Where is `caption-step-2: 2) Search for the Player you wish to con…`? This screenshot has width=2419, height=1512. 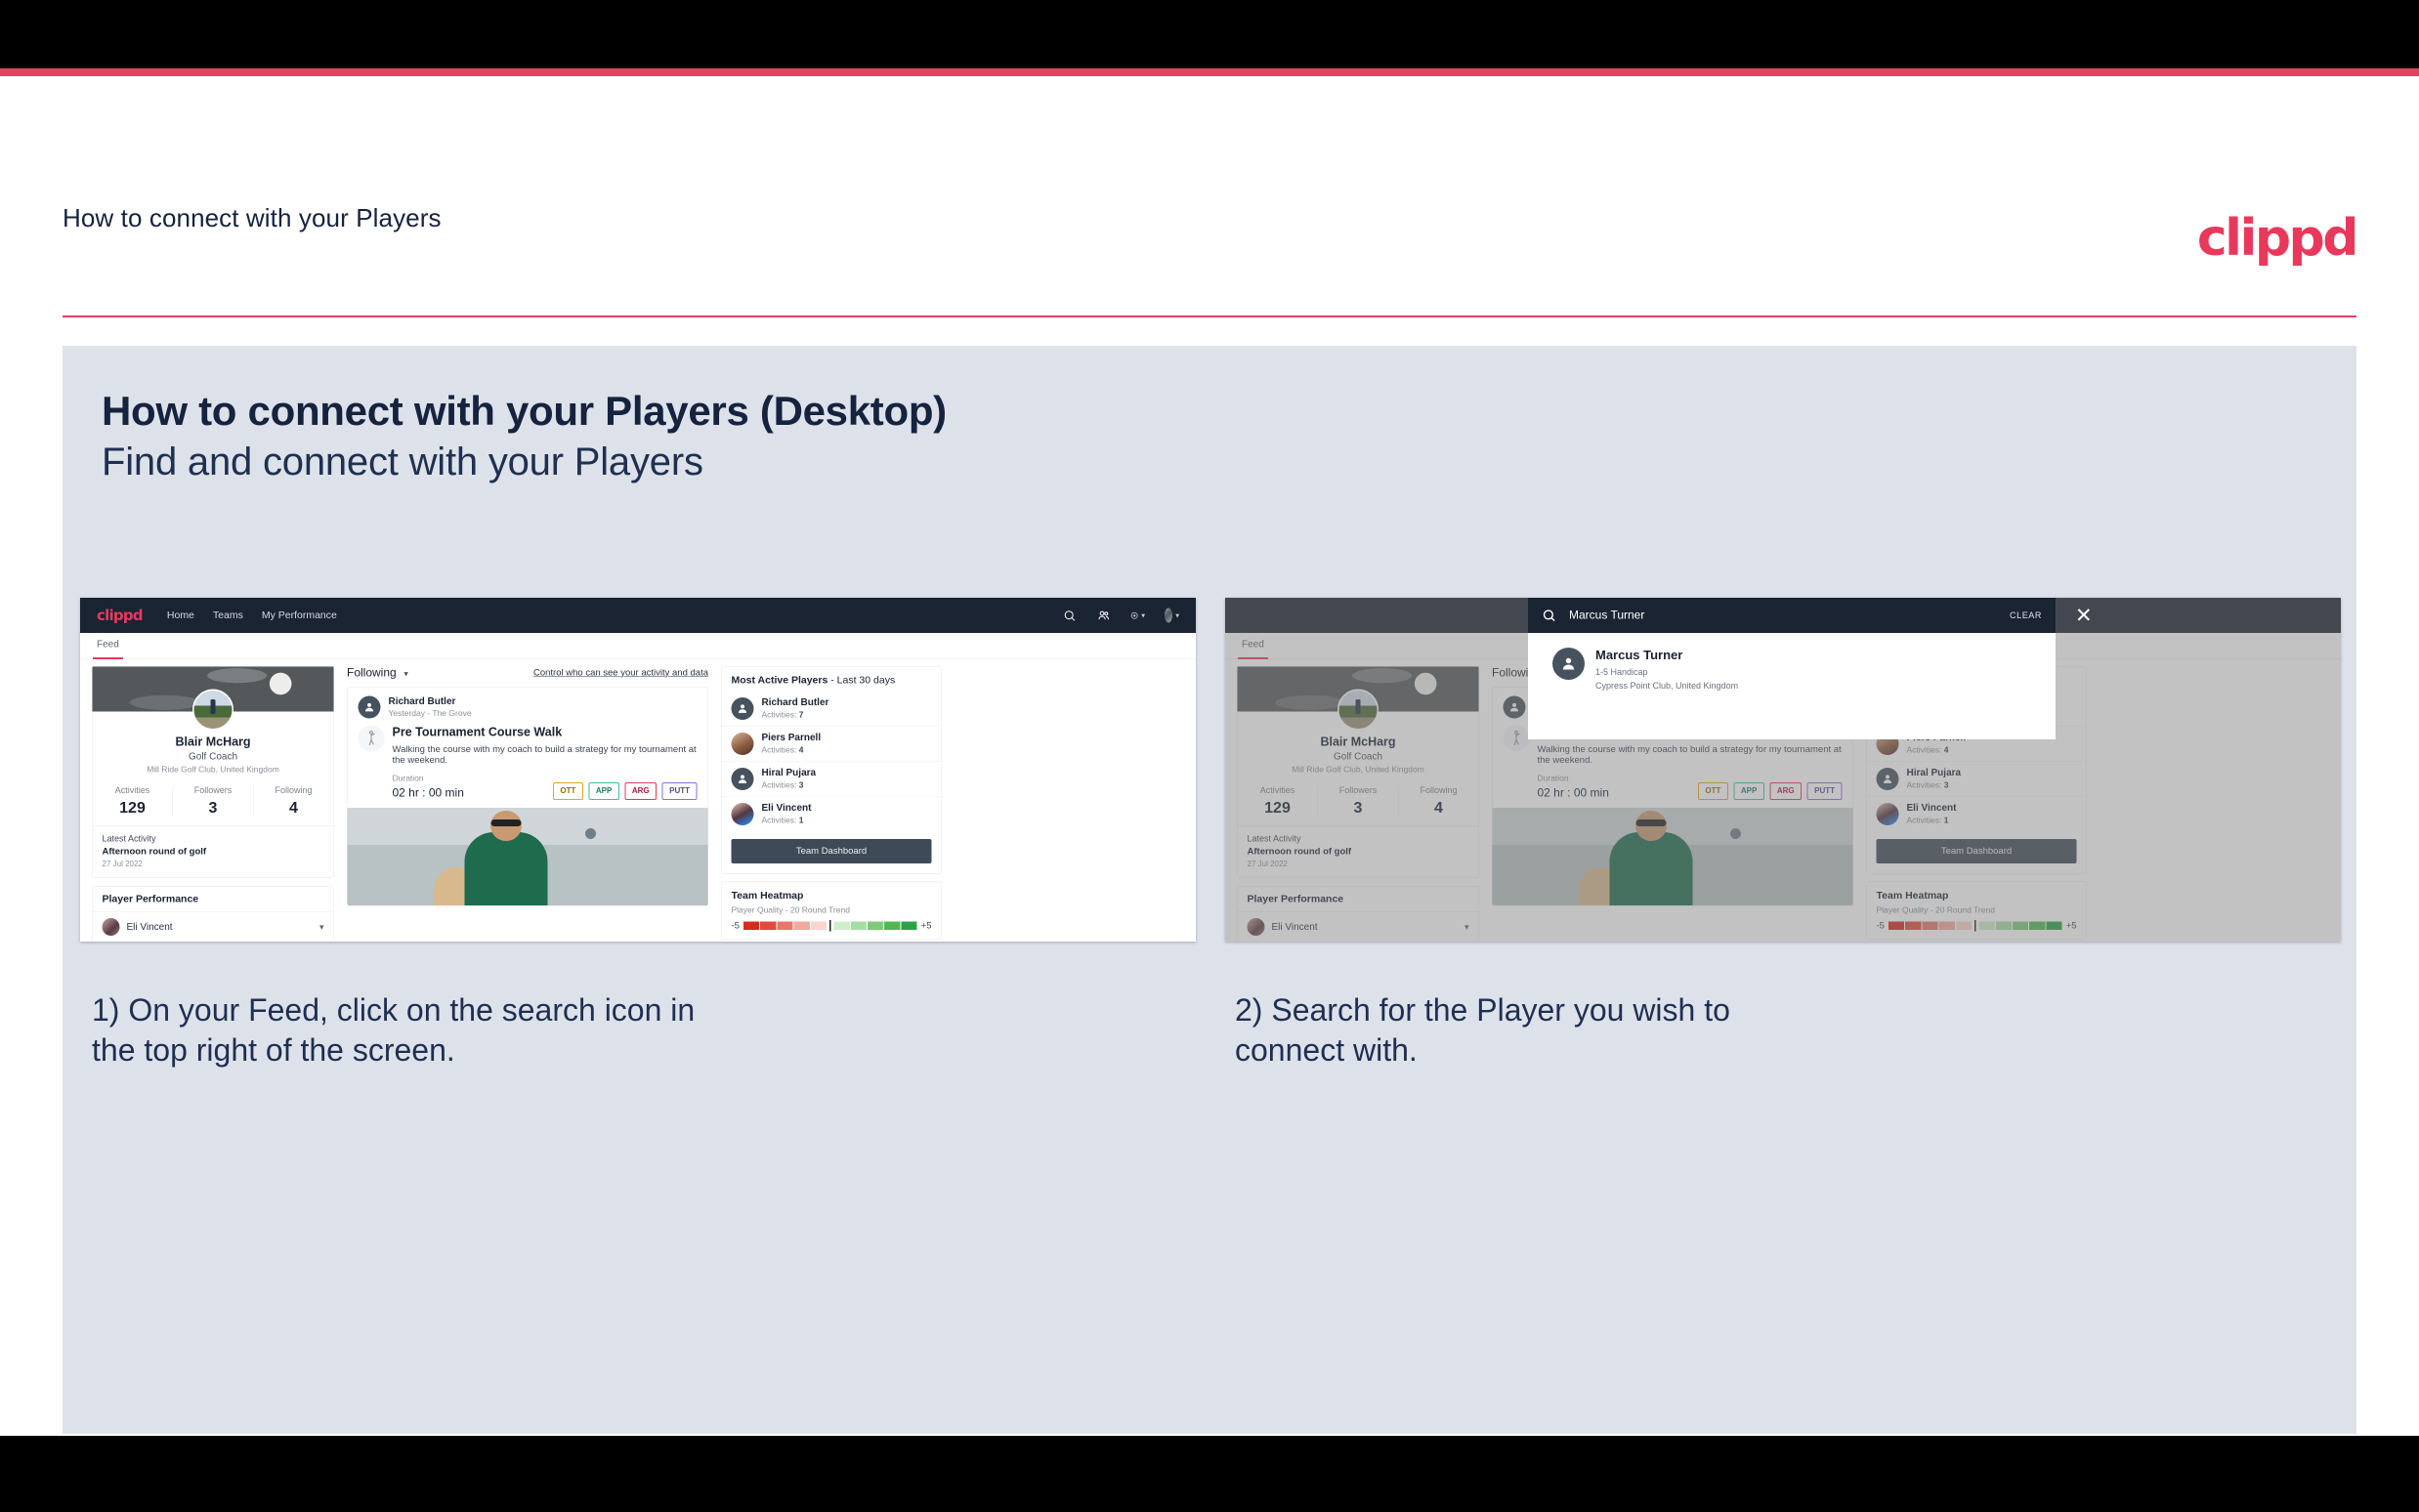
caption-step-2: 2) Search for the Player you wish to con… is located at coordinates (1482, 1030).